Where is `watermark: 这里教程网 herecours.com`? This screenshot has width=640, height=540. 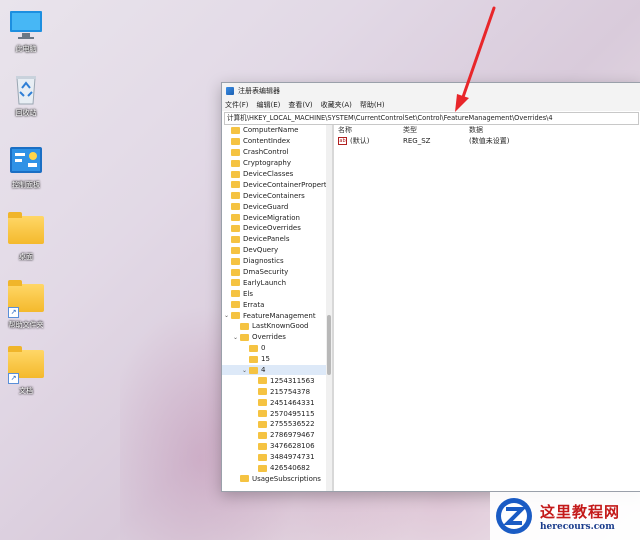
watermark: 这里教程网 herecours.com is located at coordinates (565, 516).